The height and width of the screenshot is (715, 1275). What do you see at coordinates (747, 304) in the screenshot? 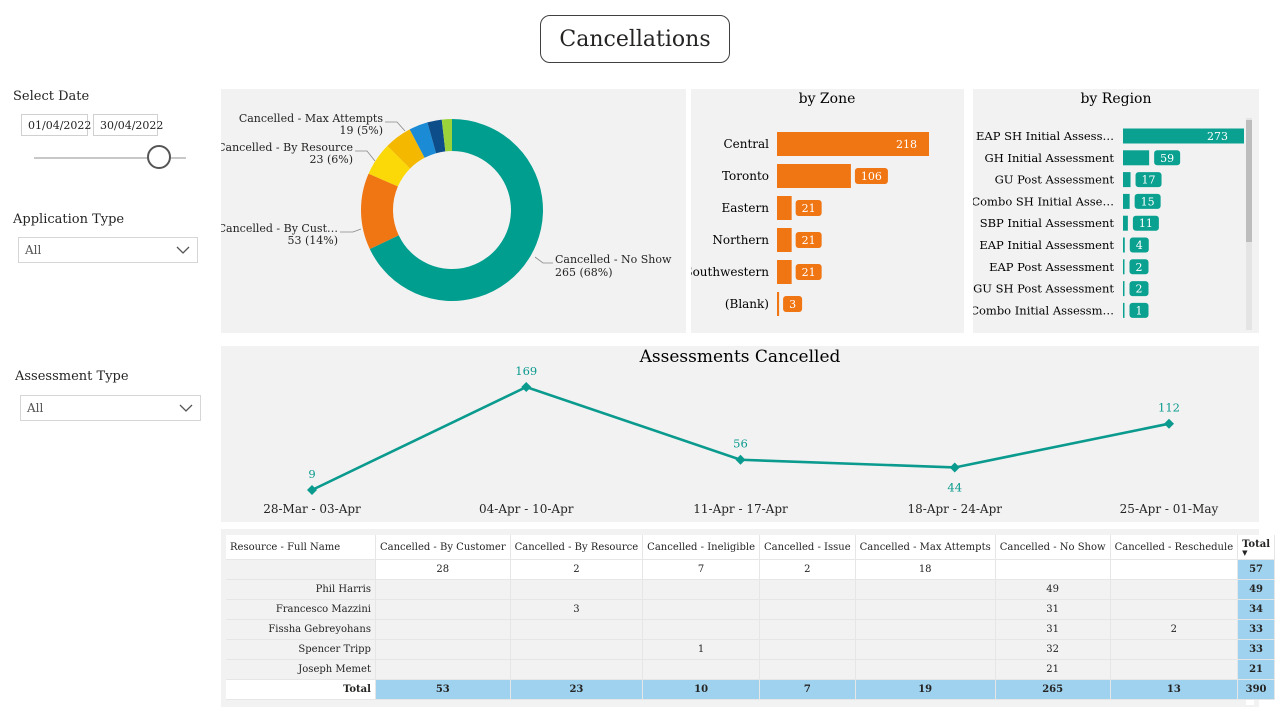
I see `zone-category-label: (Blank)` at bounding box center [747, 304].